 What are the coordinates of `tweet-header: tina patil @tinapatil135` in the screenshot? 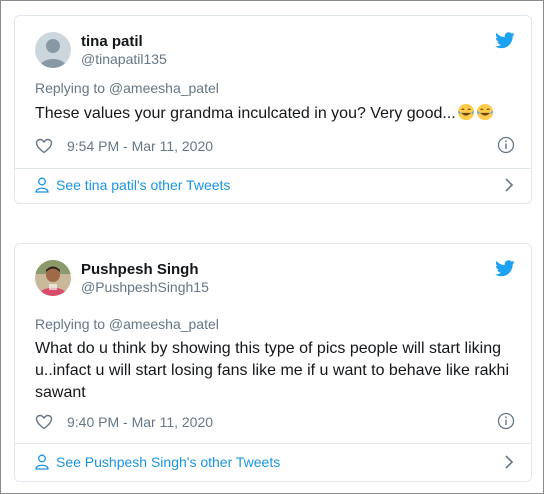 It's located at (101, 50).